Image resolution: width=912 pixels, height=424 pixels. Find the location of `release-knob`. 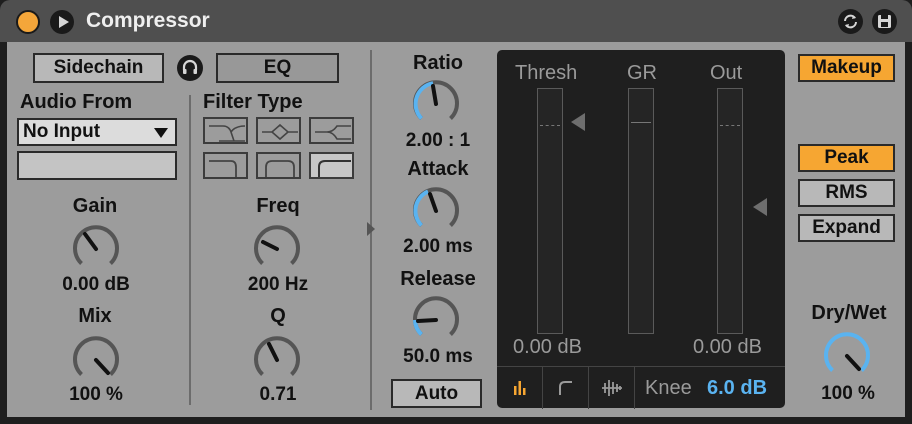

release-knob is located at coordinates (436, 320).